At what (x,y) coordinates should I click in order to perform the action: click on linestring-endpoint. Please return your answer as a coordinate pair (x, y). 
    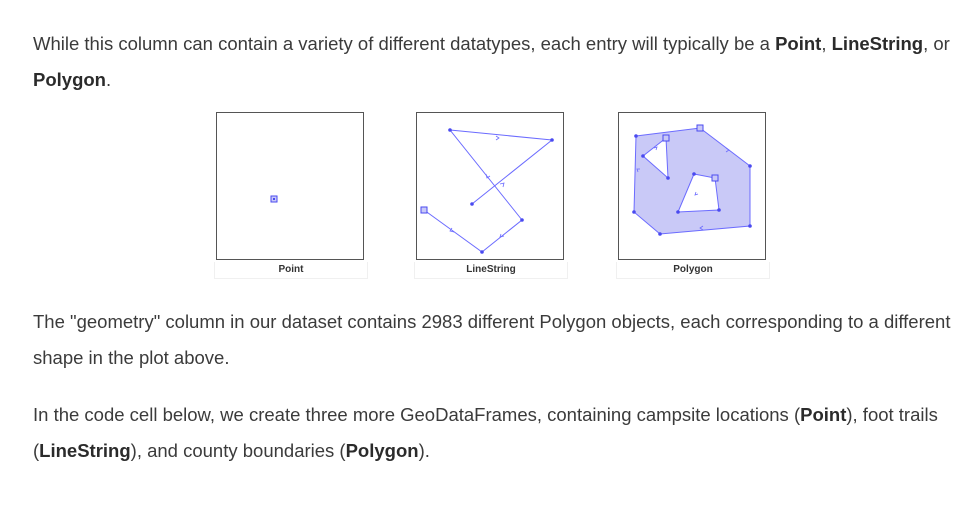
    Looking at the image, I should click on (424, 210).